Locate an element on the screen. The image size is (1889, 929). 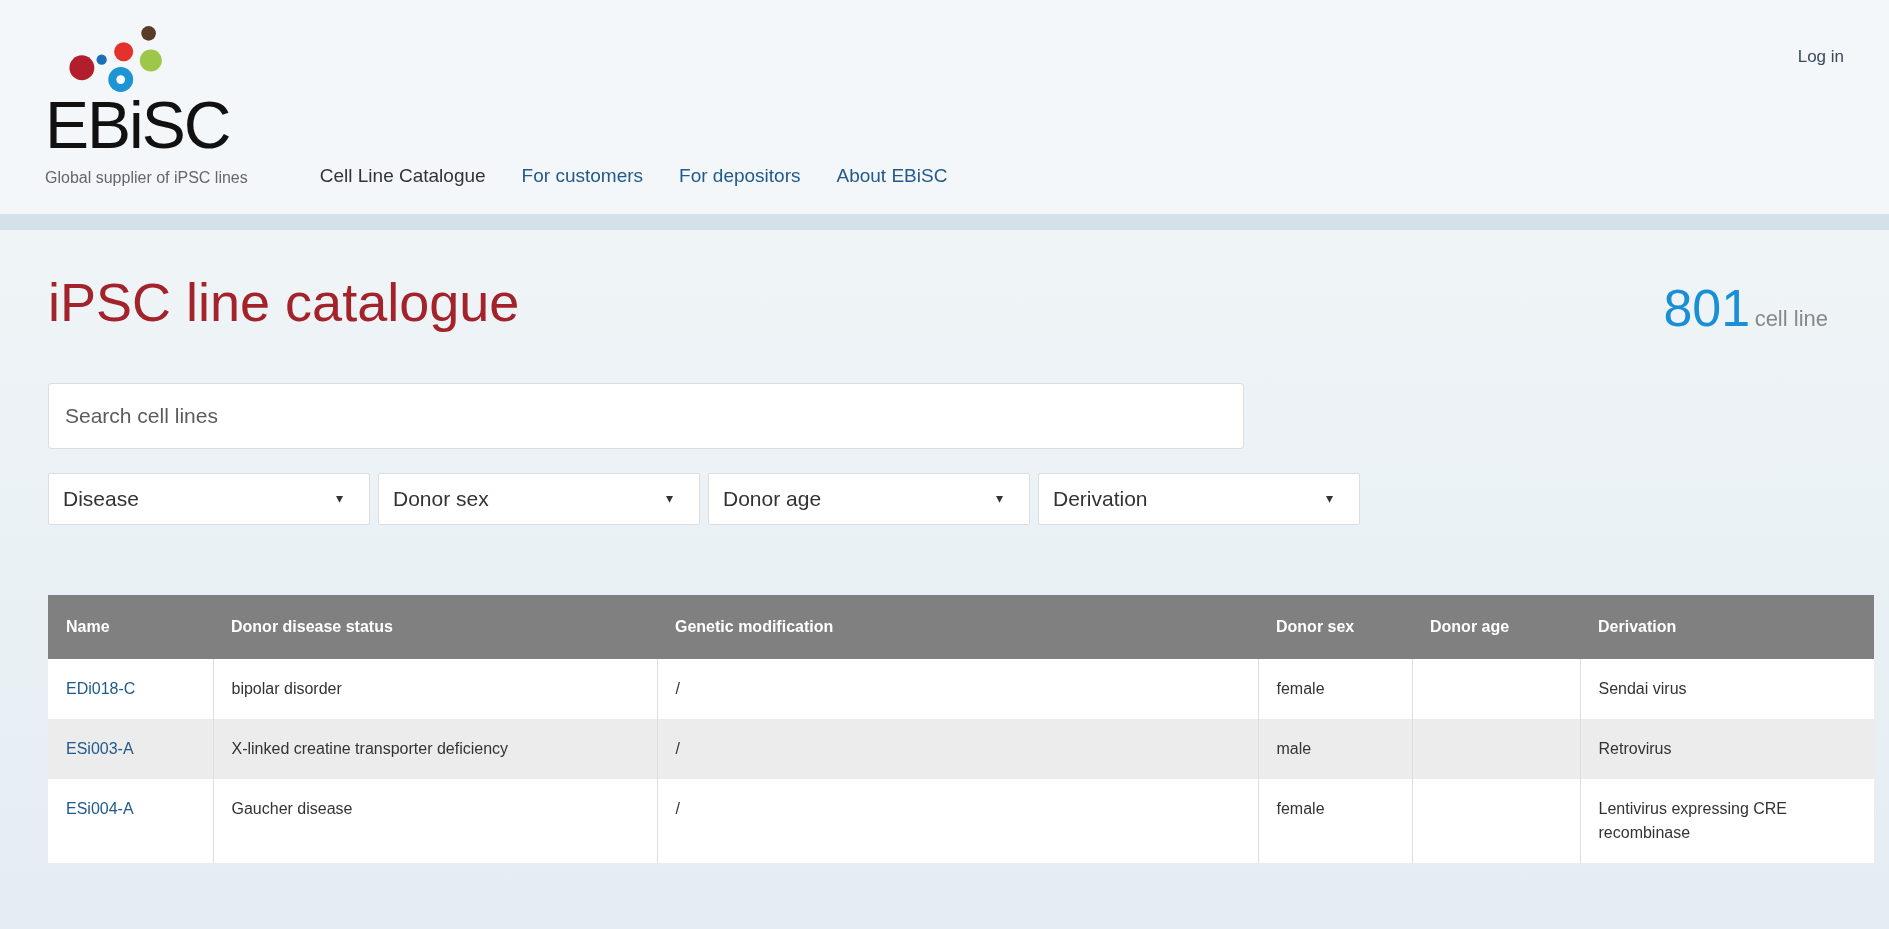
table-cell: male is located at coordinates (1294, 748).